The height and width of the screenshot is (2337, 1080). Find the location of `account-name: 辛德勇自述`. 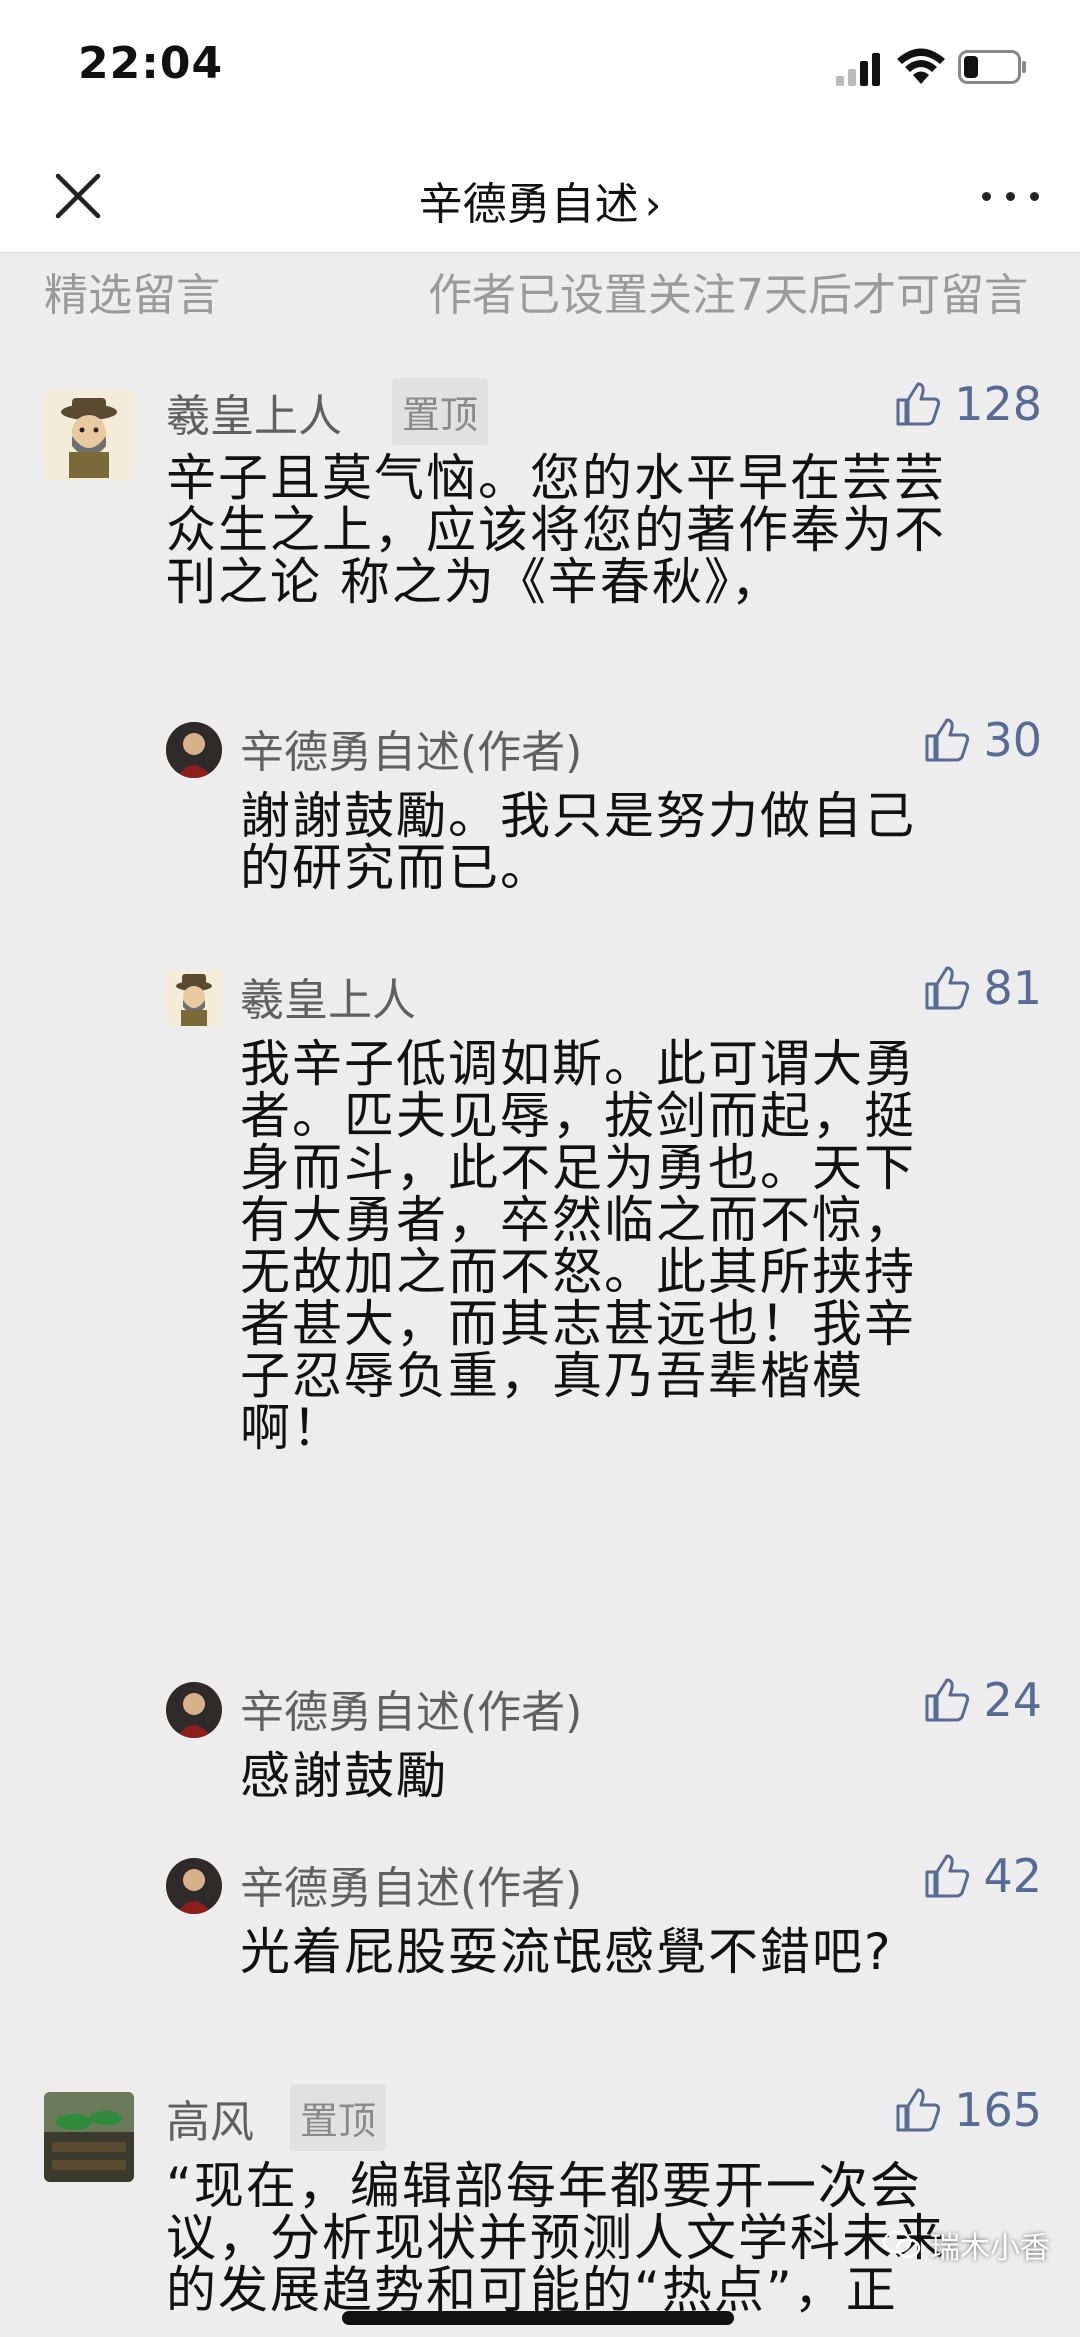

account-name: 辛德勇自述 is located at coordinates (528, 204).